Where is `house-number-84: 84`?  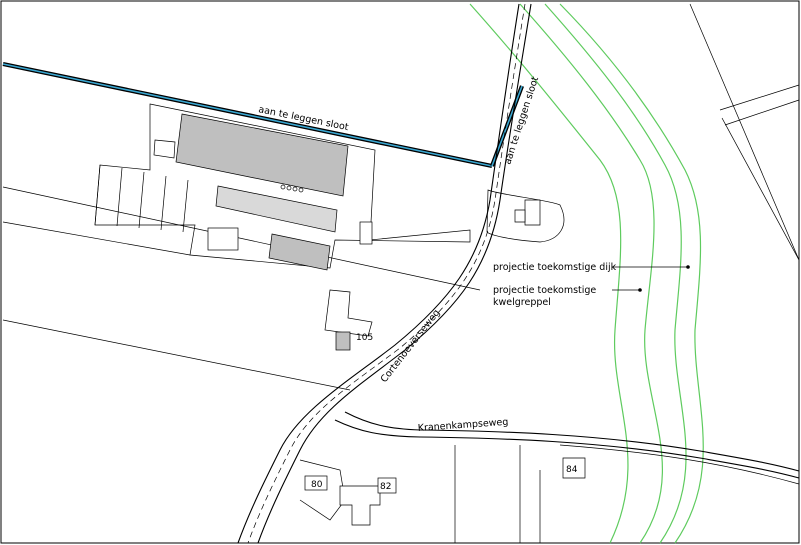 house-number-84: 84 is located at coordinates (572, 470).